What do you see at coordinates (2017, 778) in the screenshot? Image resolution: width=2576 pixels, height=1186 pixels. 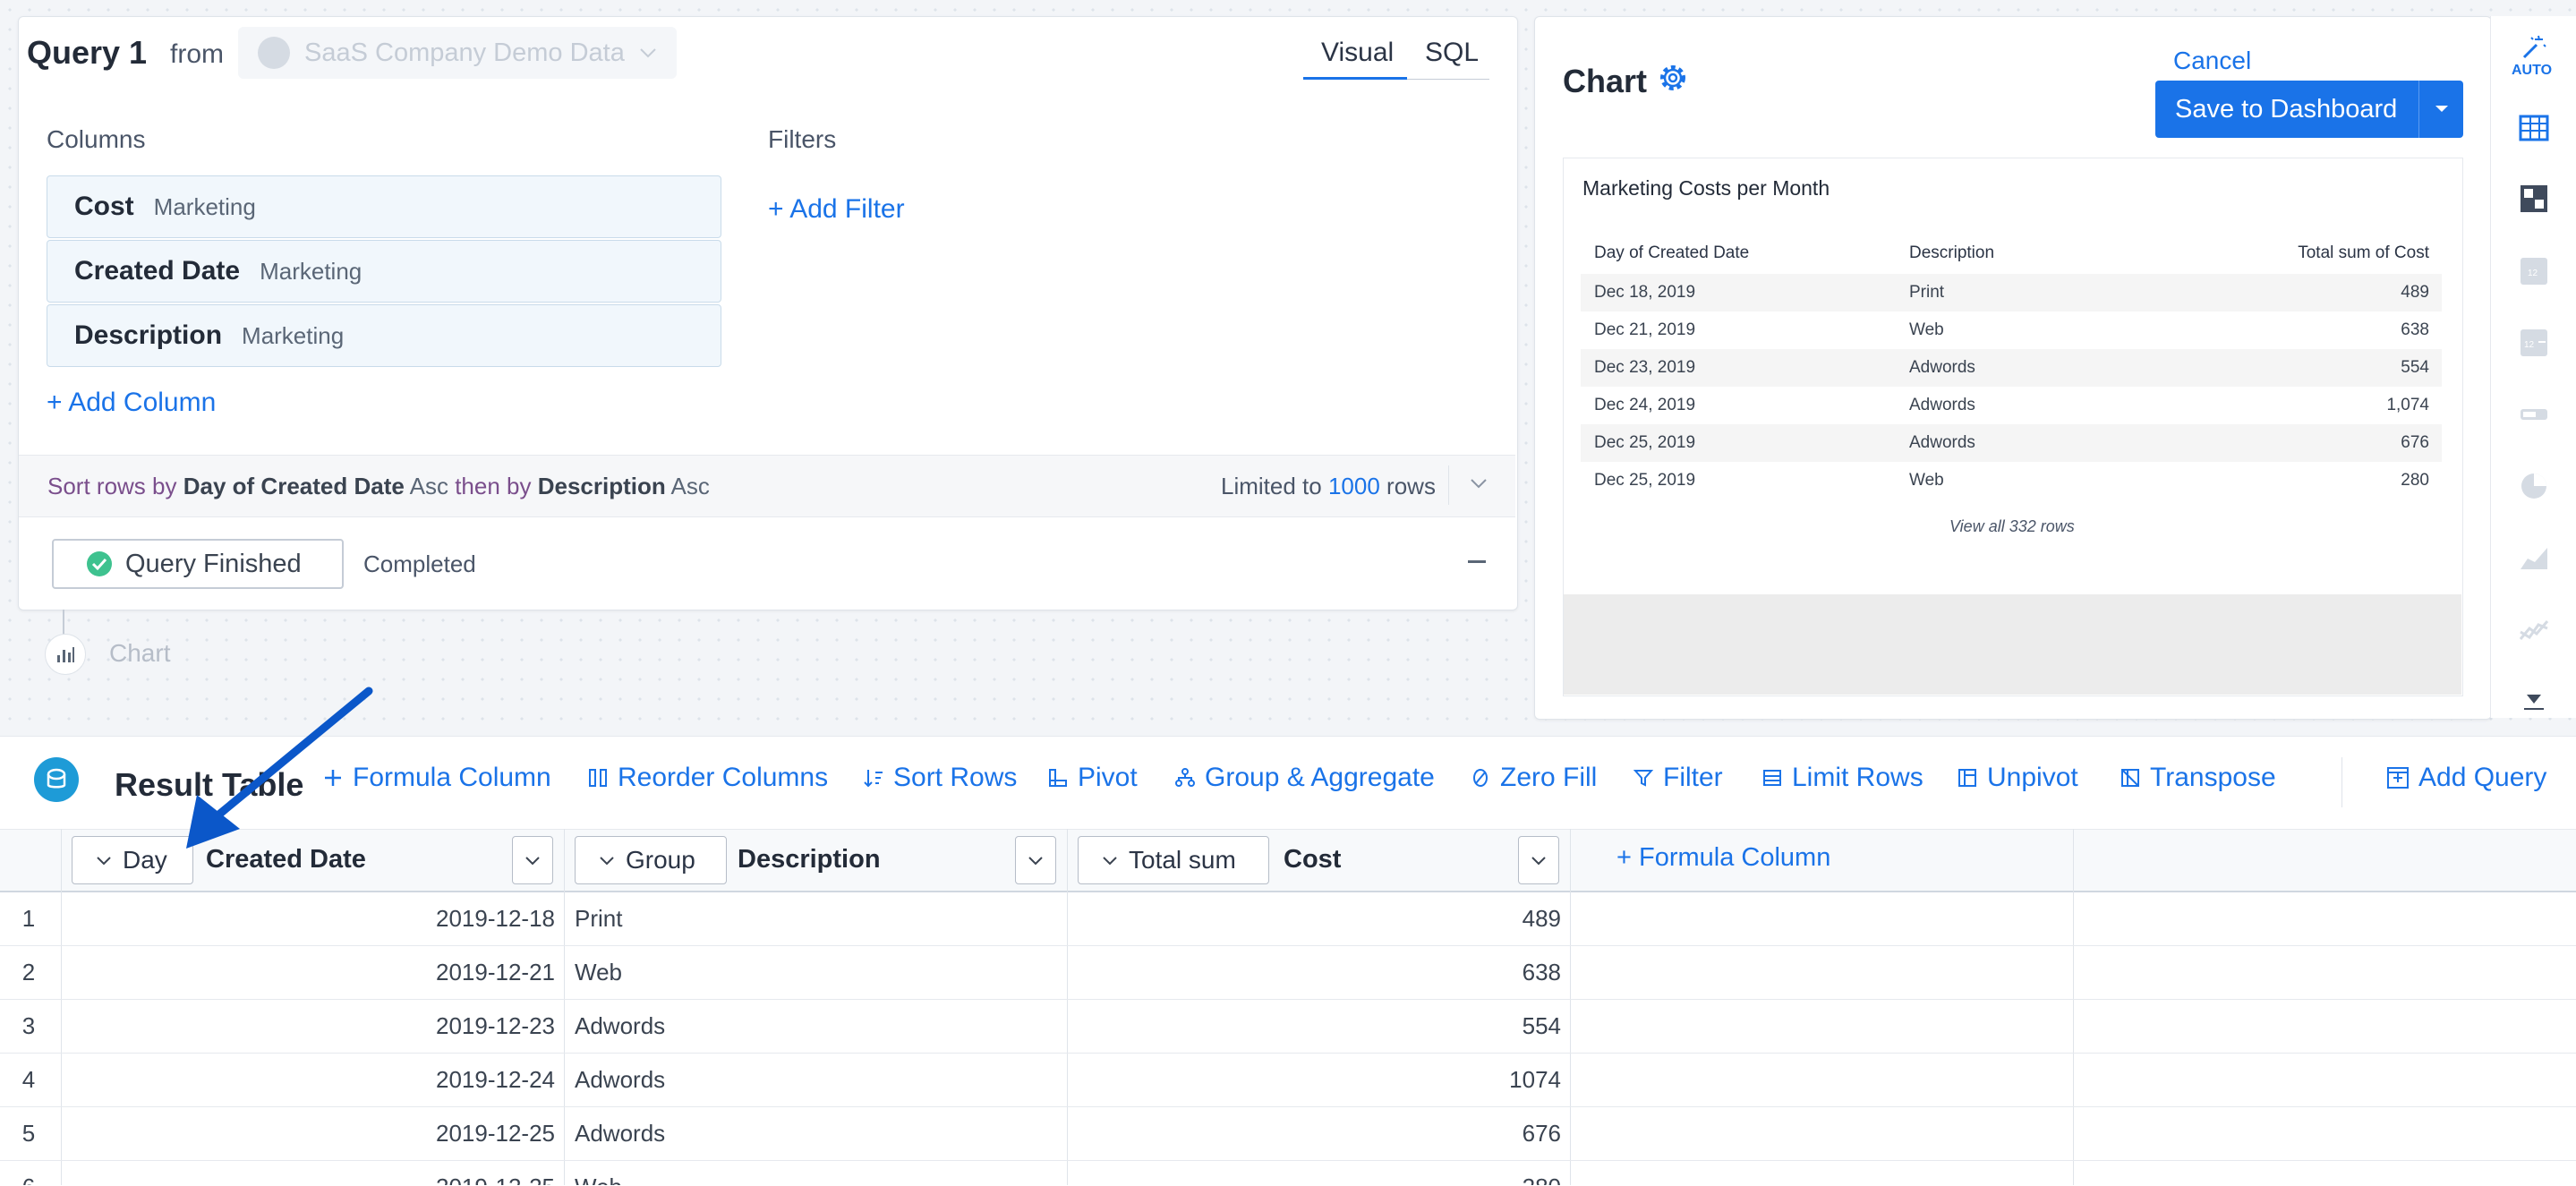 I see `unpivot-button: Unpivot` at bounding box center [2017, 778].